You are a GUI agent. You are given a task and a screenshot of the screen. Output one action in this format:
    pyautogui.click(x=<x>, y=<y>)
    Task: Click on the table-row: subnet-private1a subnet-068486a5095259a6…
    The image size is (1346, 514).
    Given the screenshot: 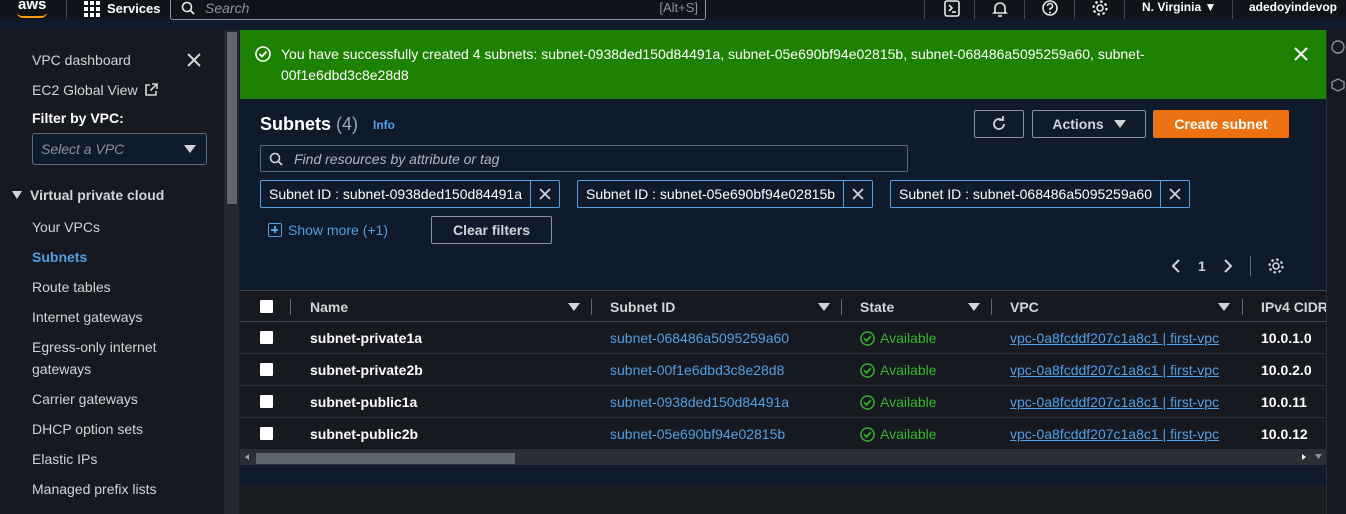 What is the action you would take?
    pyautogui.click(x=783, y=338)
    